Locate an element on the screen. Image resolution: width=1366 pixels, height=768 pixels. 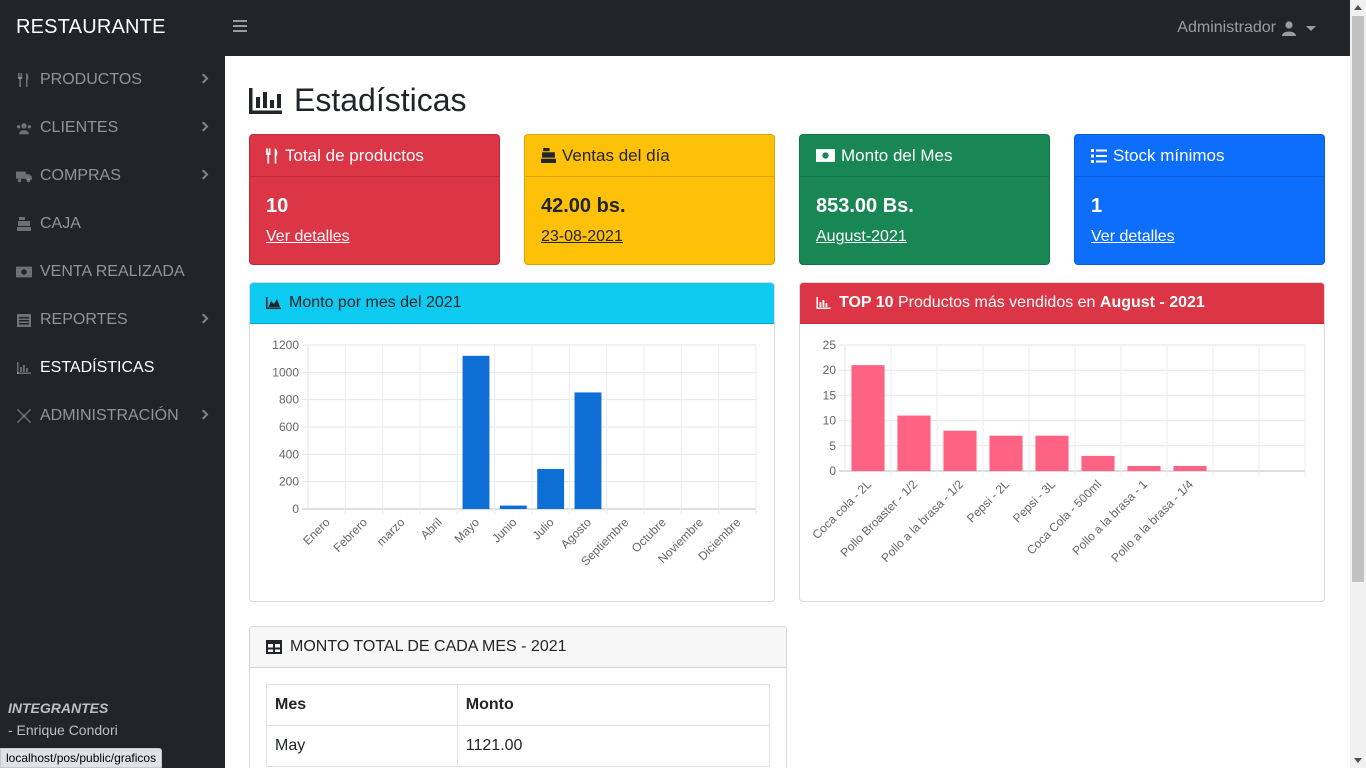
x-tick-label: Pollo a la brasa - 1/2 is located at coordinates (922, 521).